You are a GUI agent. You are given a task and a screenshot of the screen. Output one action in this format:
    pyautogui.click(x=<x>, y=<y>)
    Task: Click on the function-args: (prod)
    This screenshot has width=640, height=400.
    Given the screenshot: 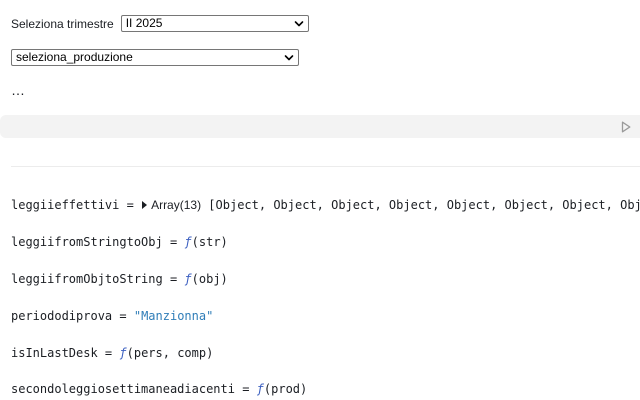 What is the action you would take?
    pyautogui.click(x=285, y=389)
    